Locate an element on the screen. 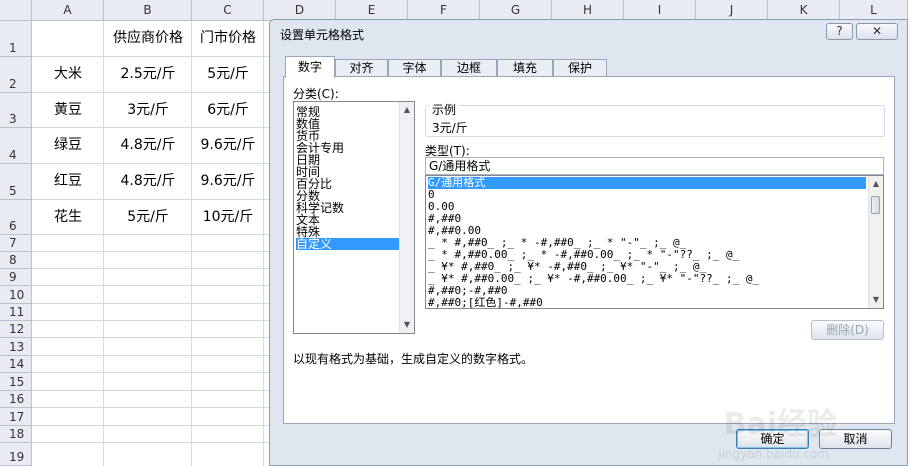  delete-button: 删除(D) is located at coordinates (847, 330).